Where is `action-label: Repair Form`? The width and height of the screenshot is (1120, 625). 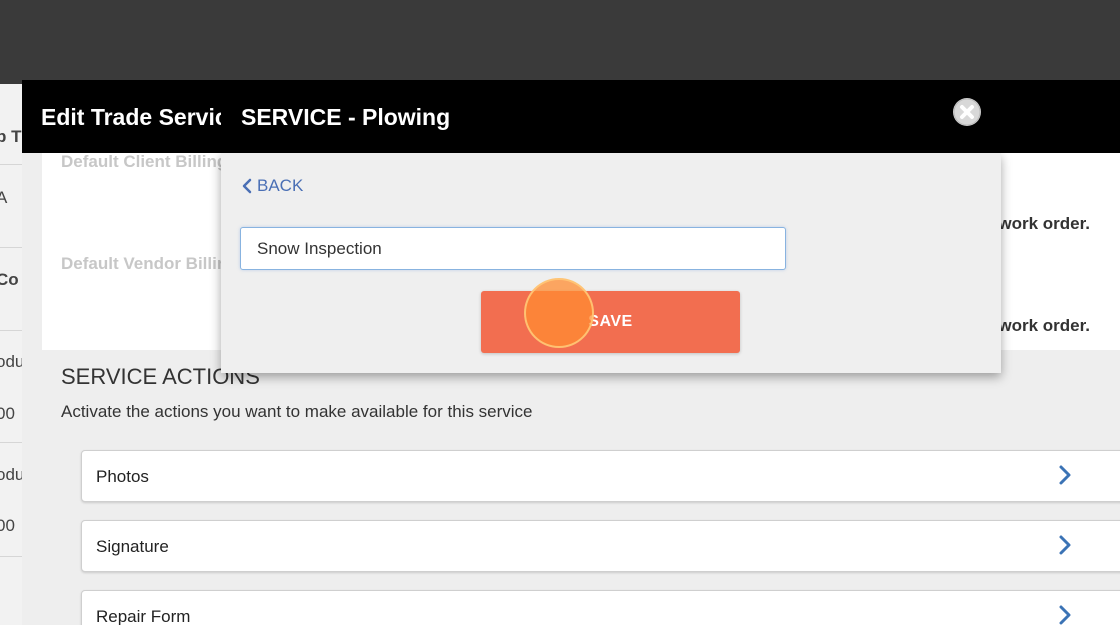
action-label: Repair Form is located at coordinates (143, 616).